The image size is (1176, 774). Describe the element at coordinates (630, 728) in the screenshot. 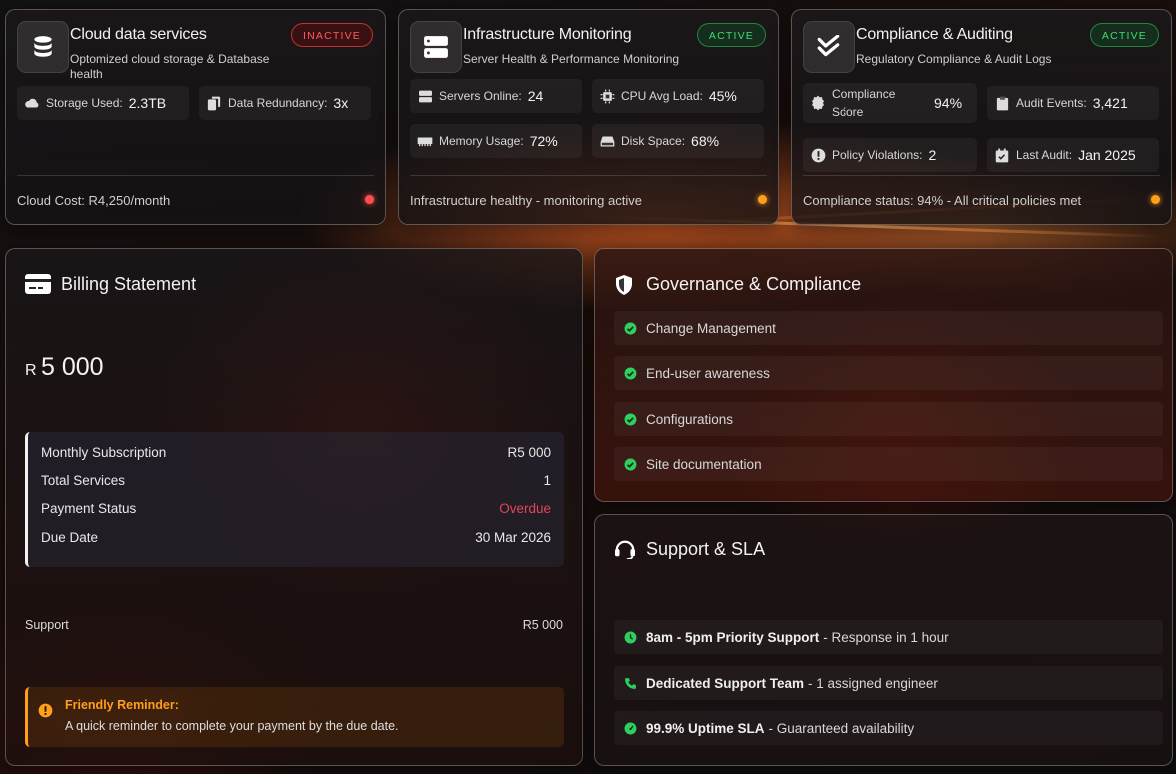

I see `gauge-icon` at that location.